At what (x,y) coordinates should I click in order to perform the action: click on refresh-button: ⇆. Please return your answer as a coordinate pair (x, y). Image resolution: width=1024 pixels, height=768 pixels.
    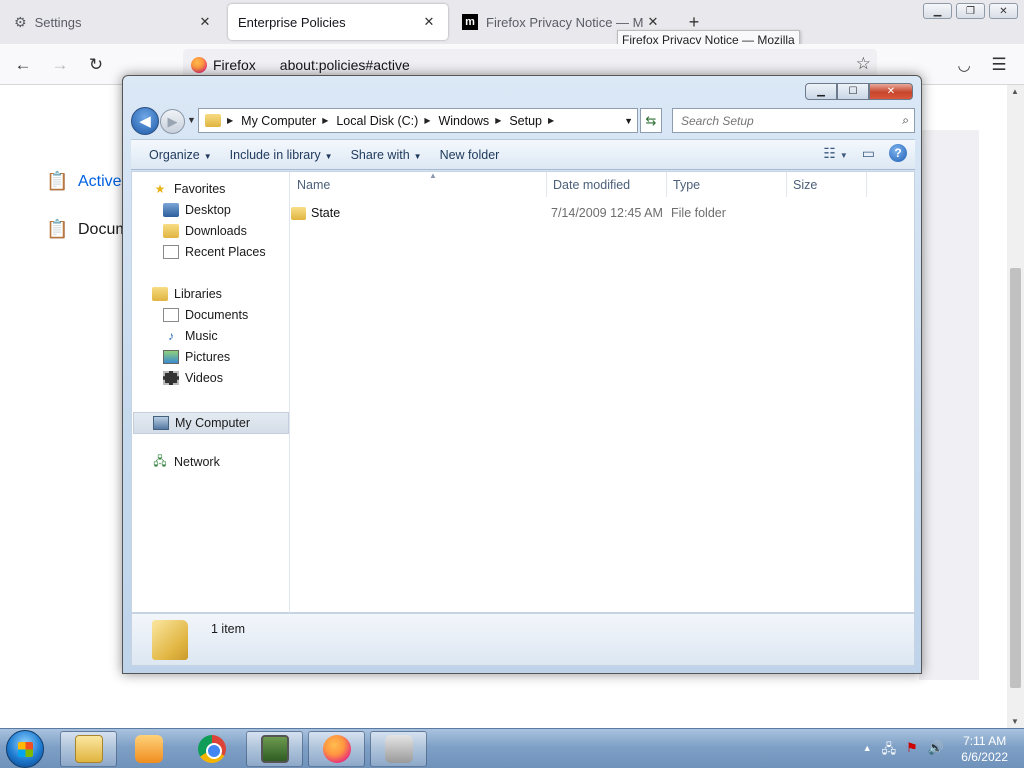
    Looking at the image, I should click on (651, 120).